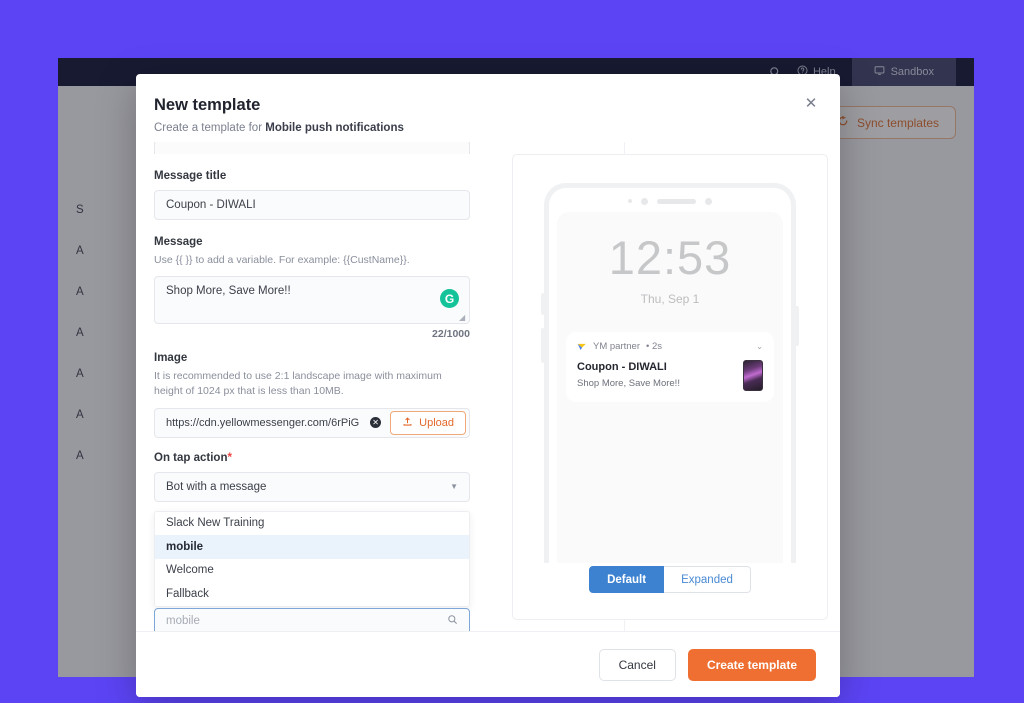  What do you see at coordinates (616, 346) in the screenshot?
I see `notification-app-name: YM partner` at bounding box center [616, 346].